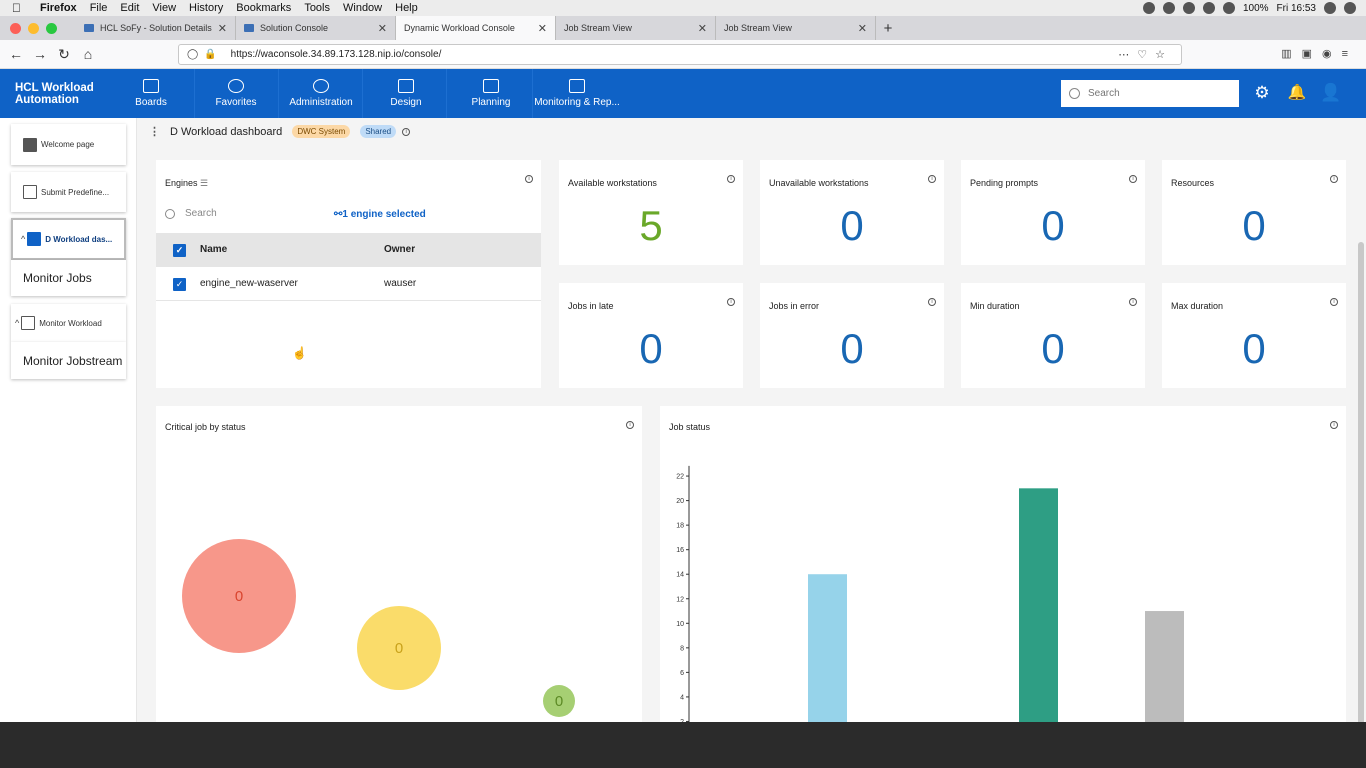  Describe the element at coordinates (1053, 212) in the screenshot. I see `metric-card: Pending prompts i 0` at that location.